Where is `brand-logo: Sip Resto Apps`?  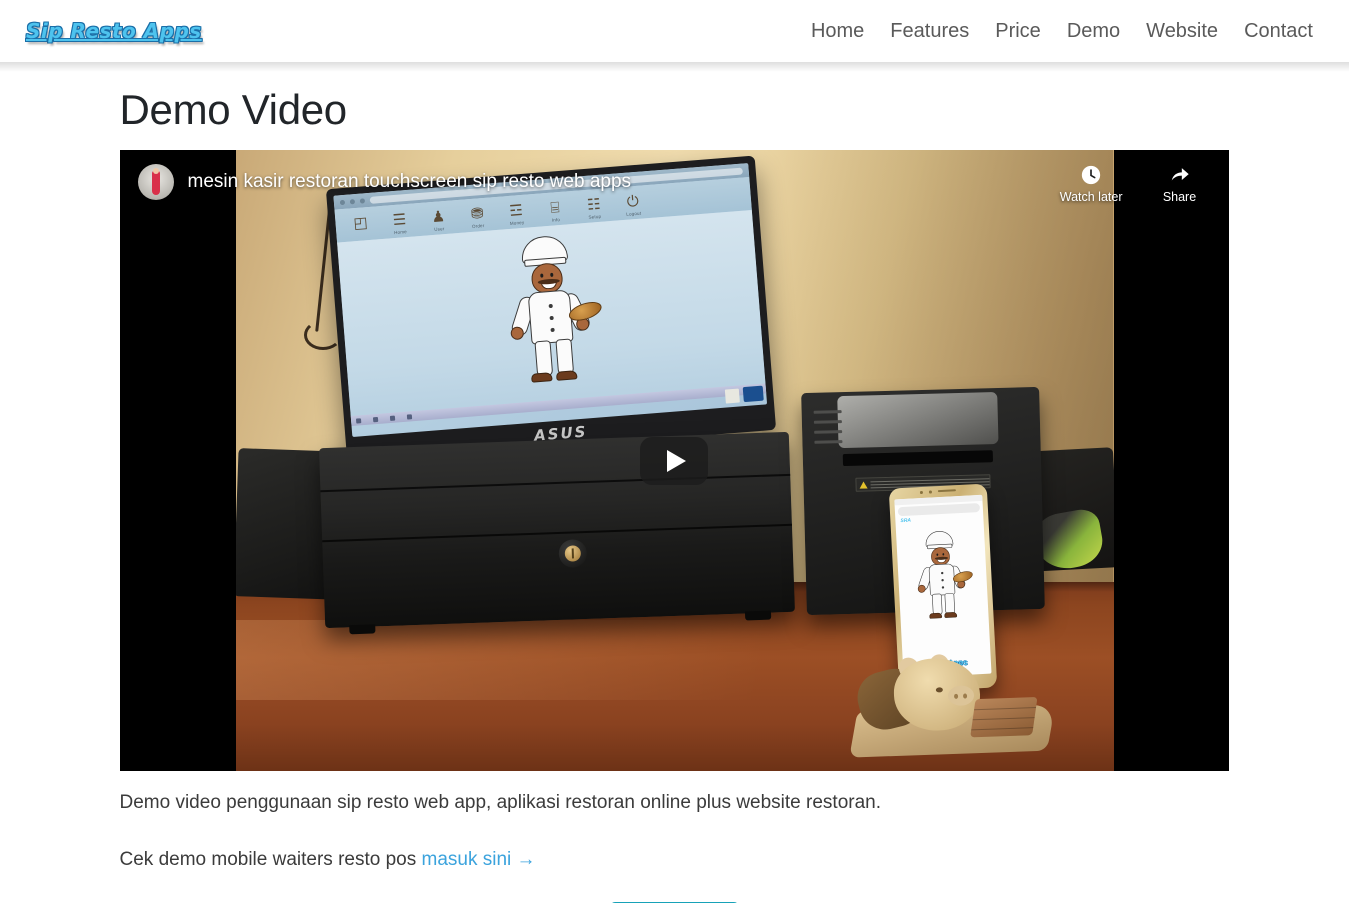
brand-logo: Sip Resto Apps is located at coordinates (114, 31).